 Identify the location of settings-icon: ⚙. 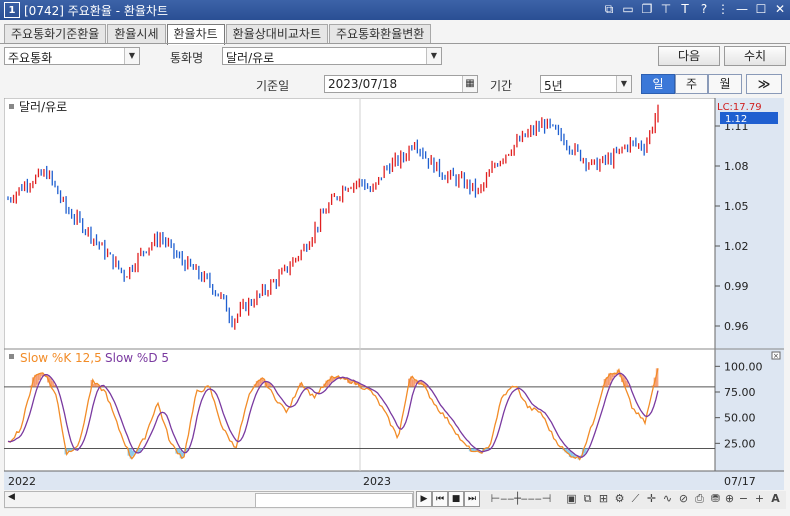
(619, 498).